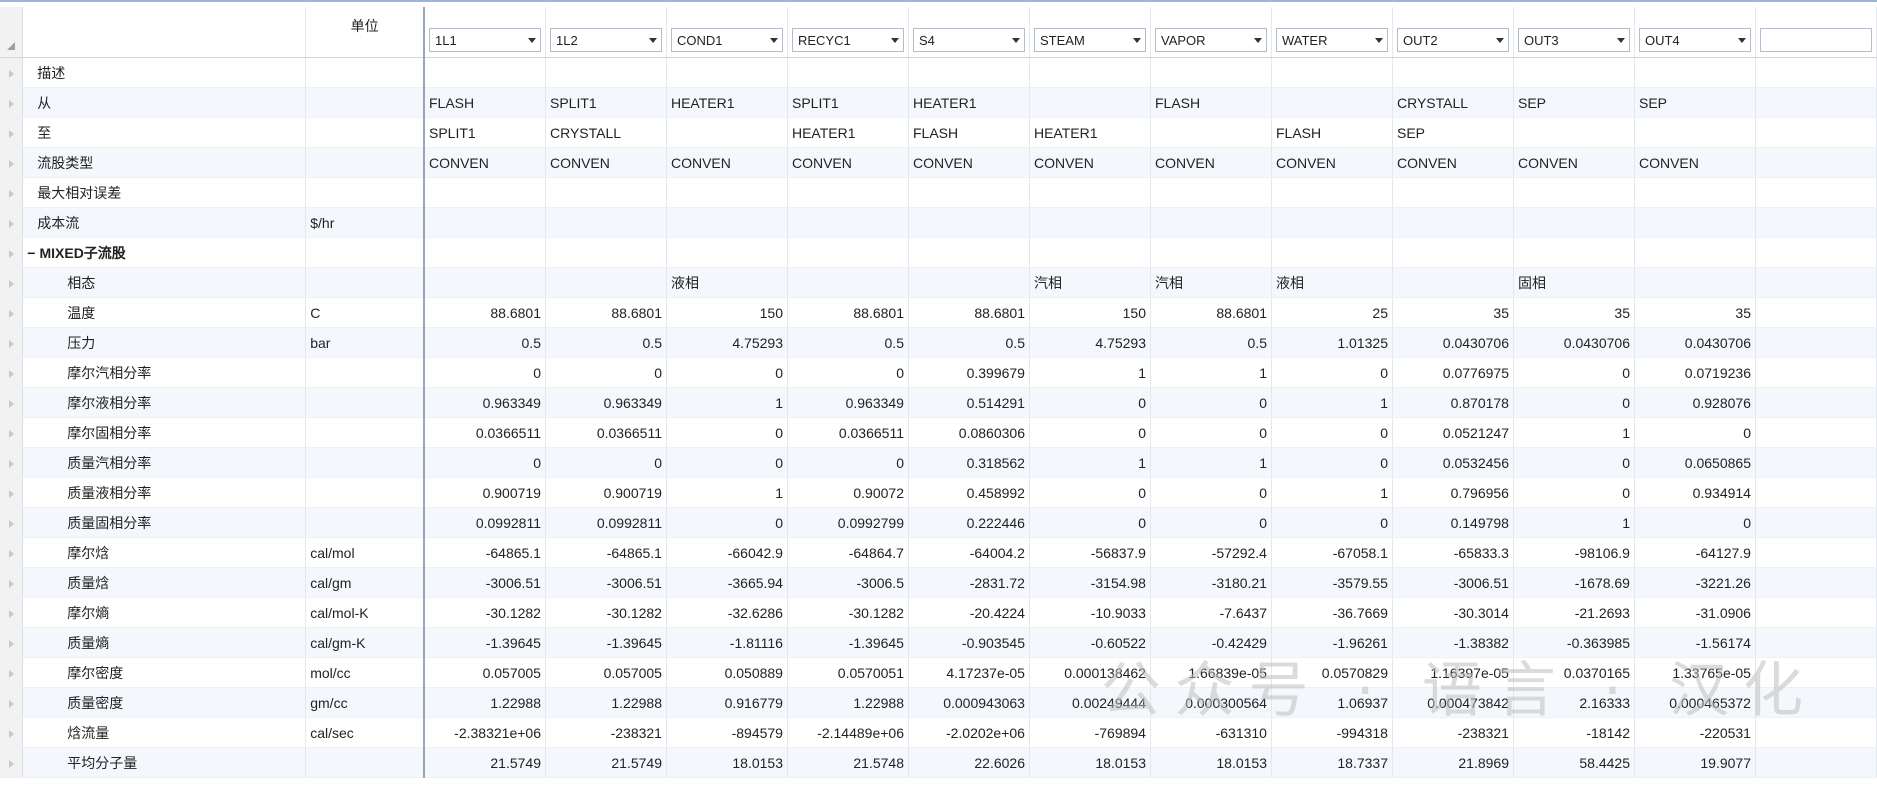 The width and height of the screenshot is (1877, 797). What do you see at coordinates (365, 612) in the screenshot?
I see `row-unit-cell: cal/mol-K` at bounding box center [365, 612].